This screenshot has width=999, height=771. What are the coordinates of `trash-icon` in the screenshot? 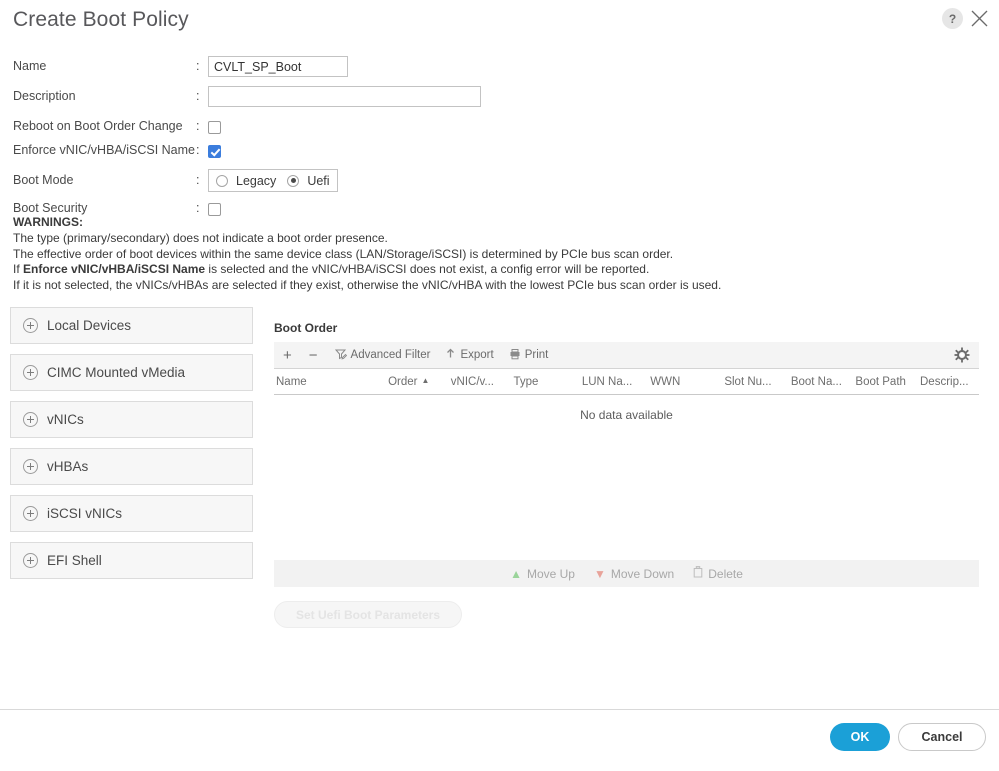 It's located at (698, 573).